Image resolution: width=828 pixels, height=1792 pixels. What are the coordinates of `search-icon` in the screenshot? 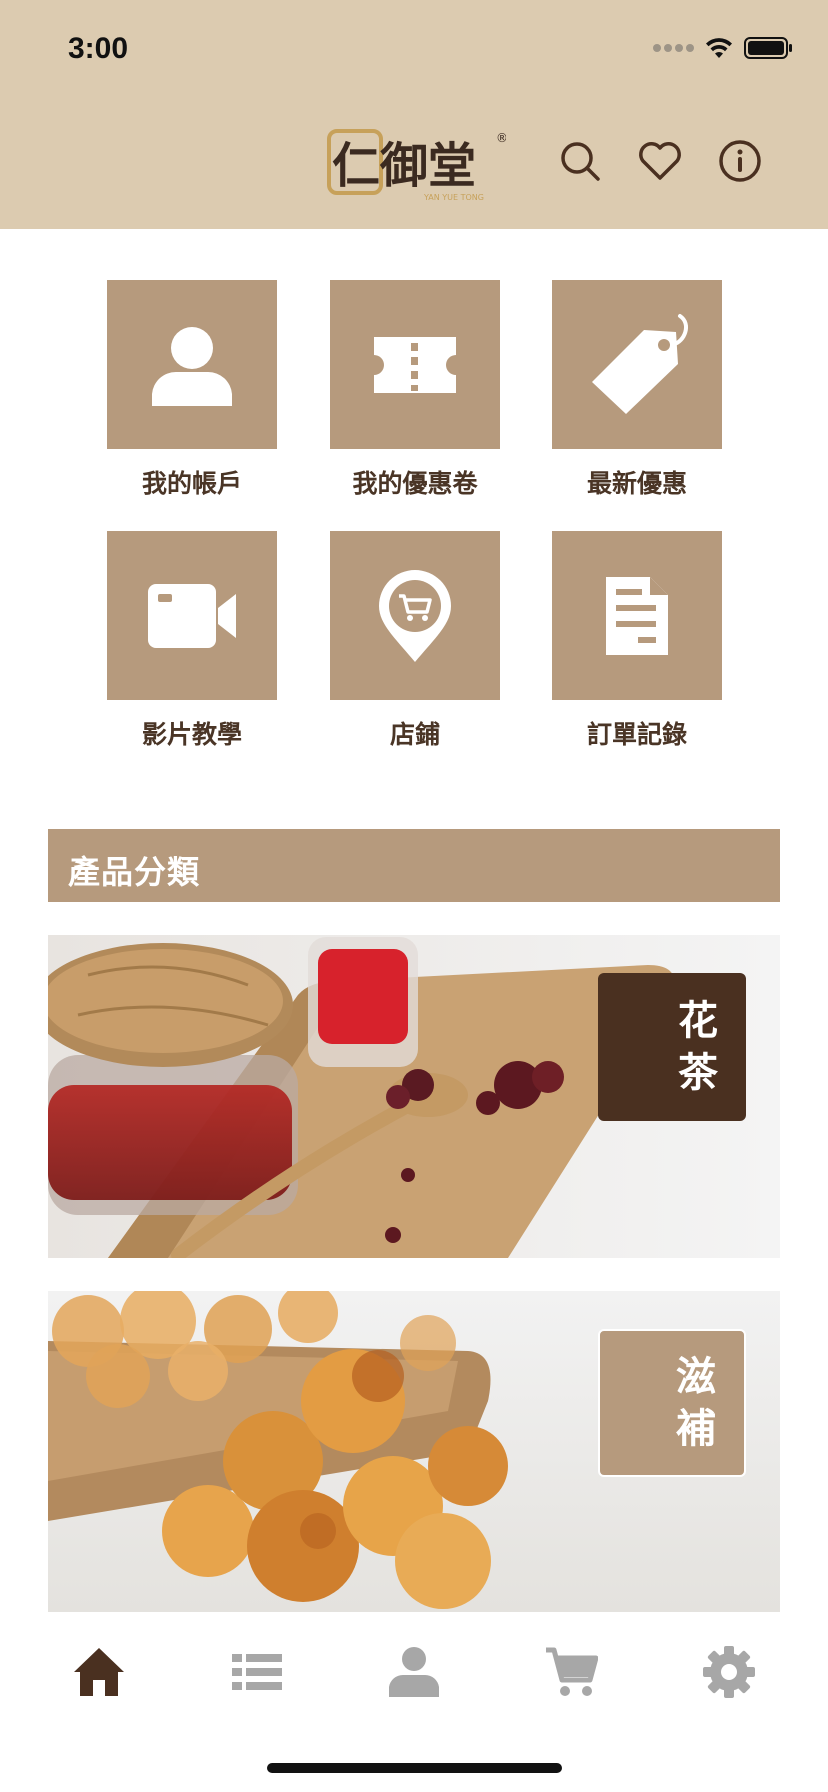 It's located at (580, 161).